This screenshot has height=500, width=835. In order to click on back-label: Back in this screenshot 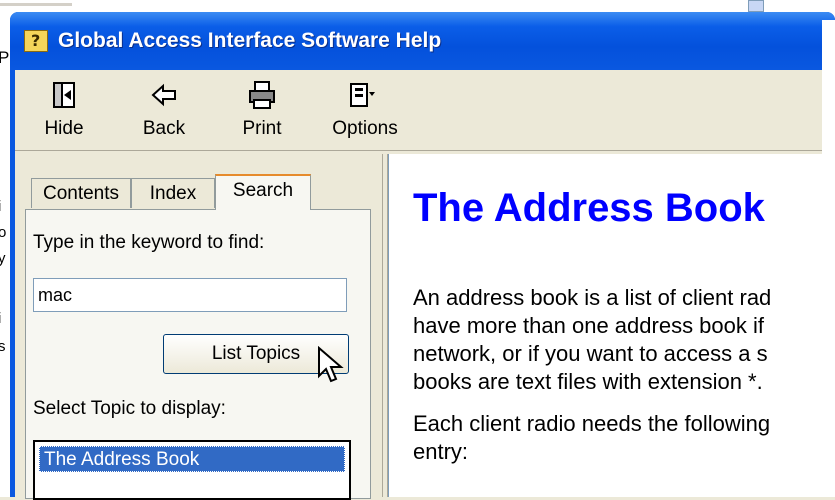, I will do `click(164, 128)`.